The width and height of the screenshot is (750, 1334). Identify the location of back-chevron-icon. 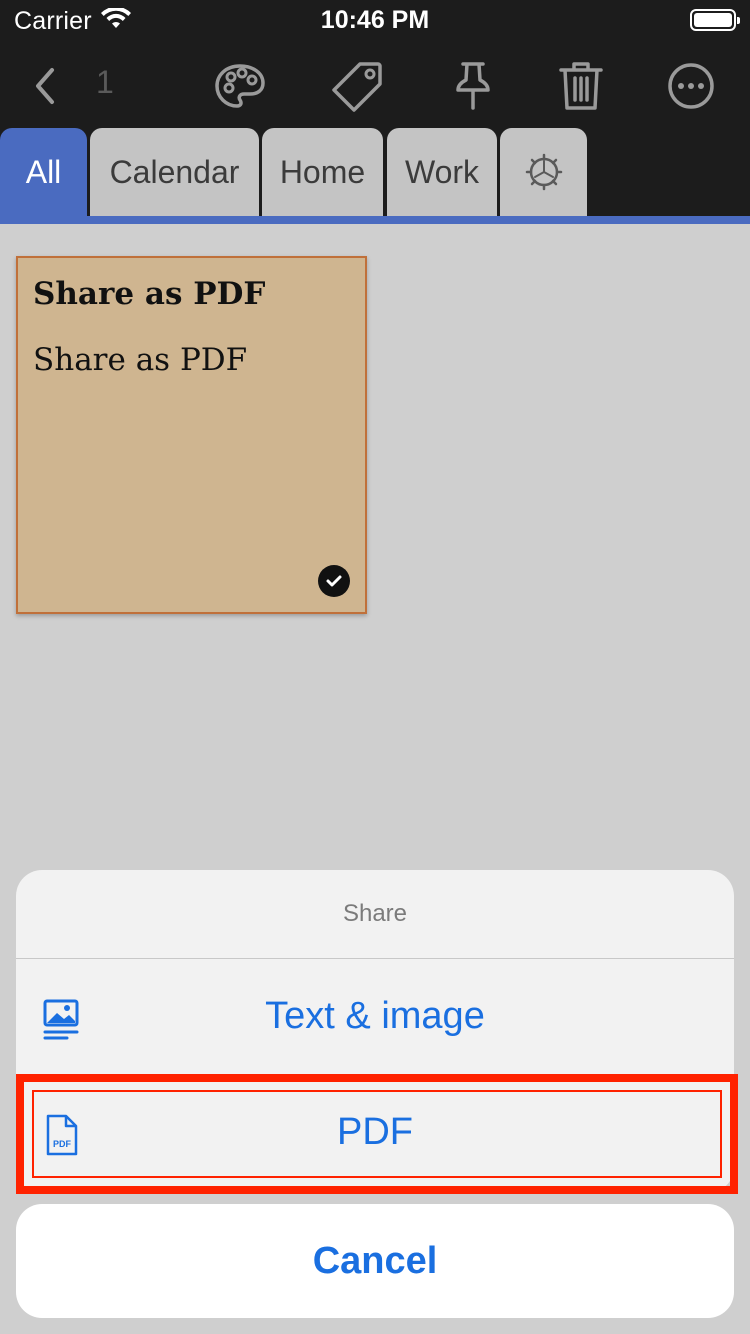
(45, 86).